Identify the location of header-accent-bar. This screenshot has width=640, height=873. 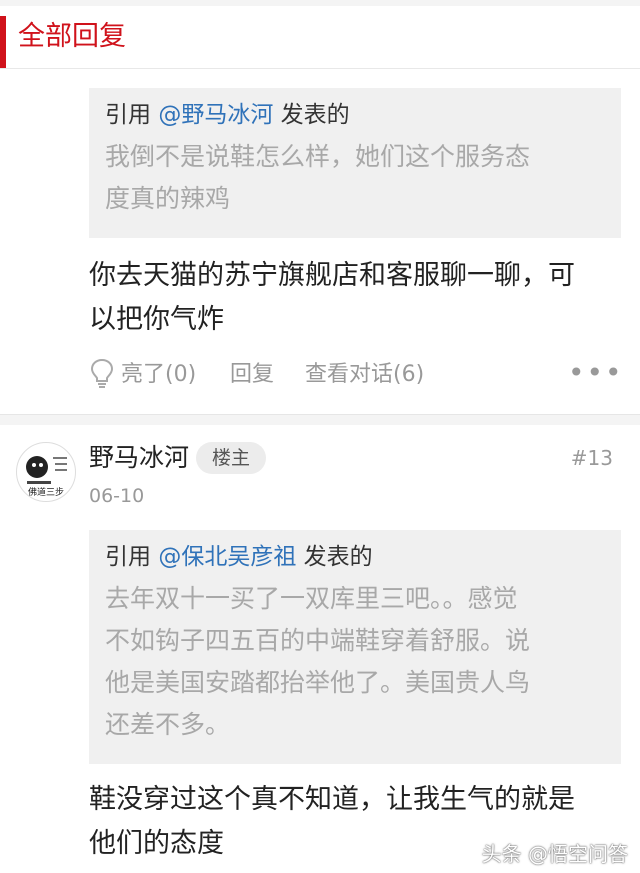
(3, 42).